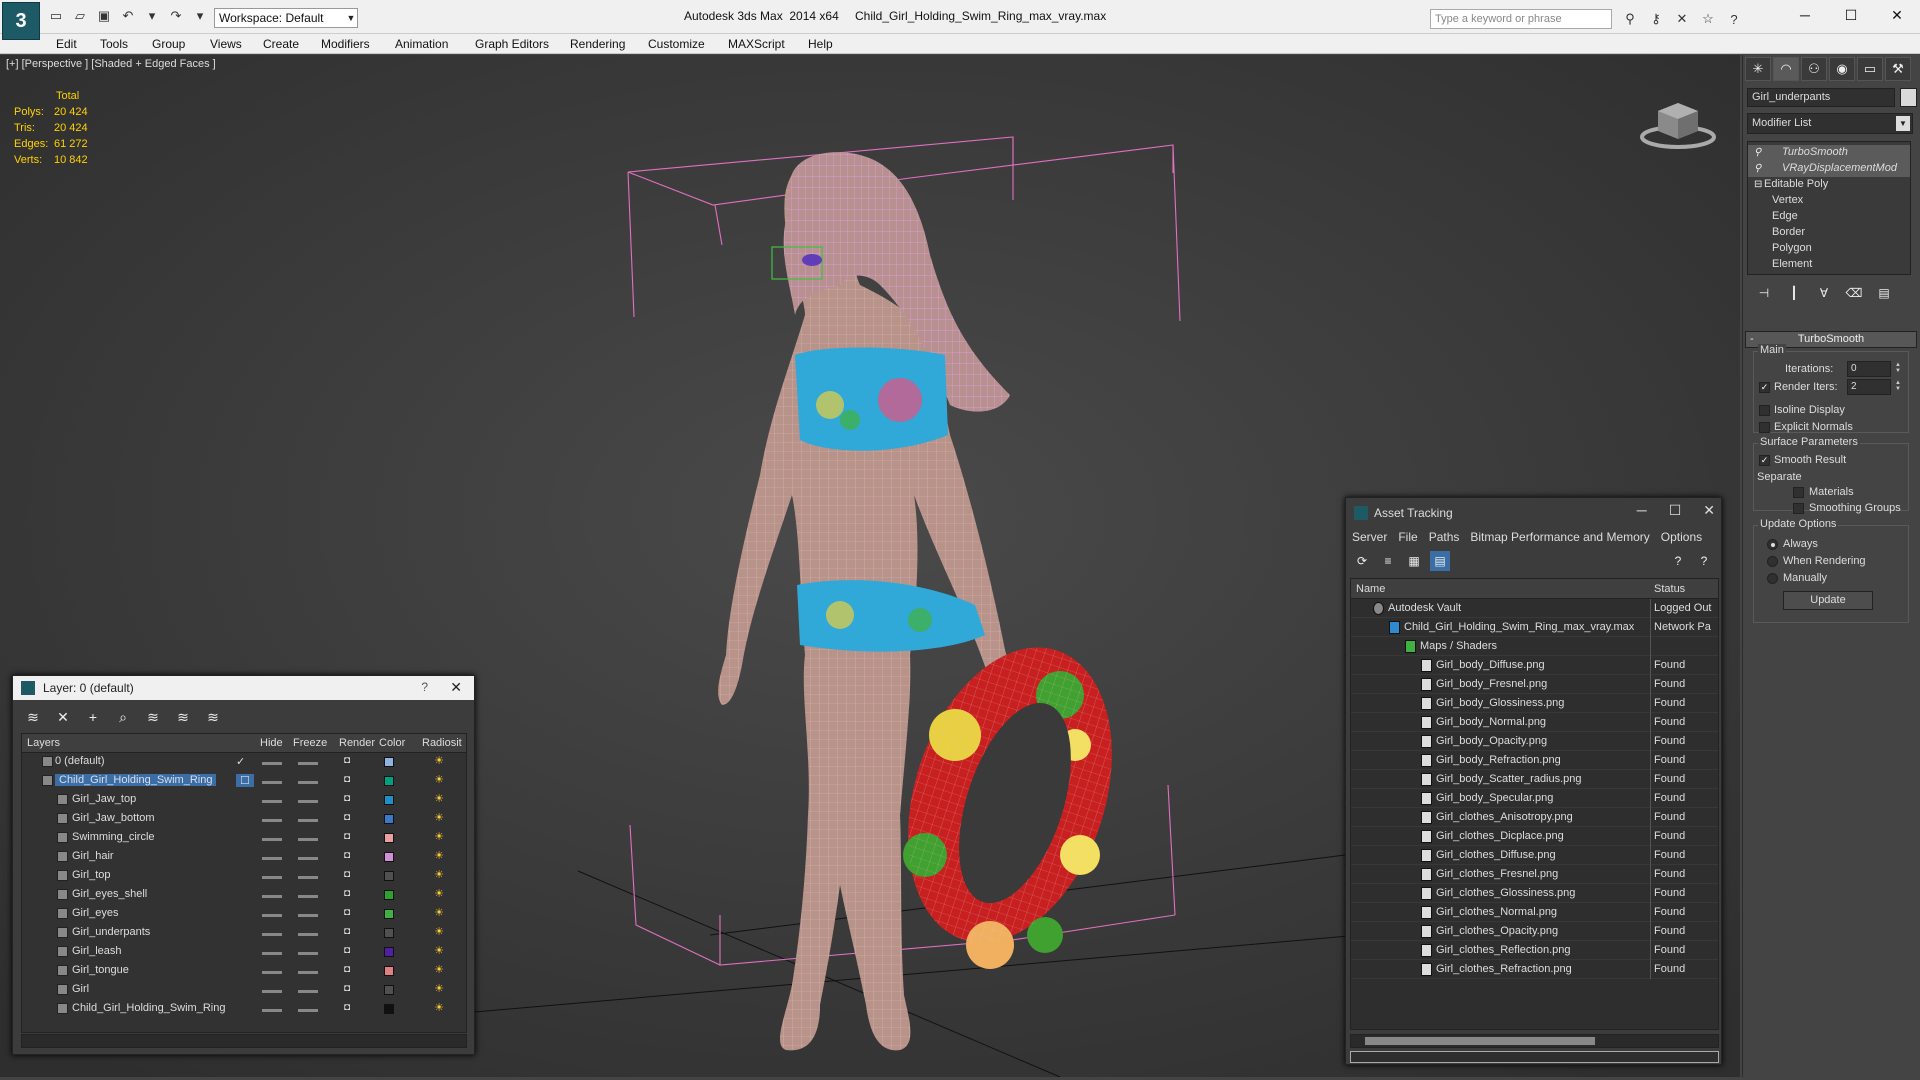 This screenshot has width=1920, height=1080. What do you see at coordinates (1829, 201) in the screenshot?
I see `modifier-stack-item: Vertex` at bounding box center [1829, 201].